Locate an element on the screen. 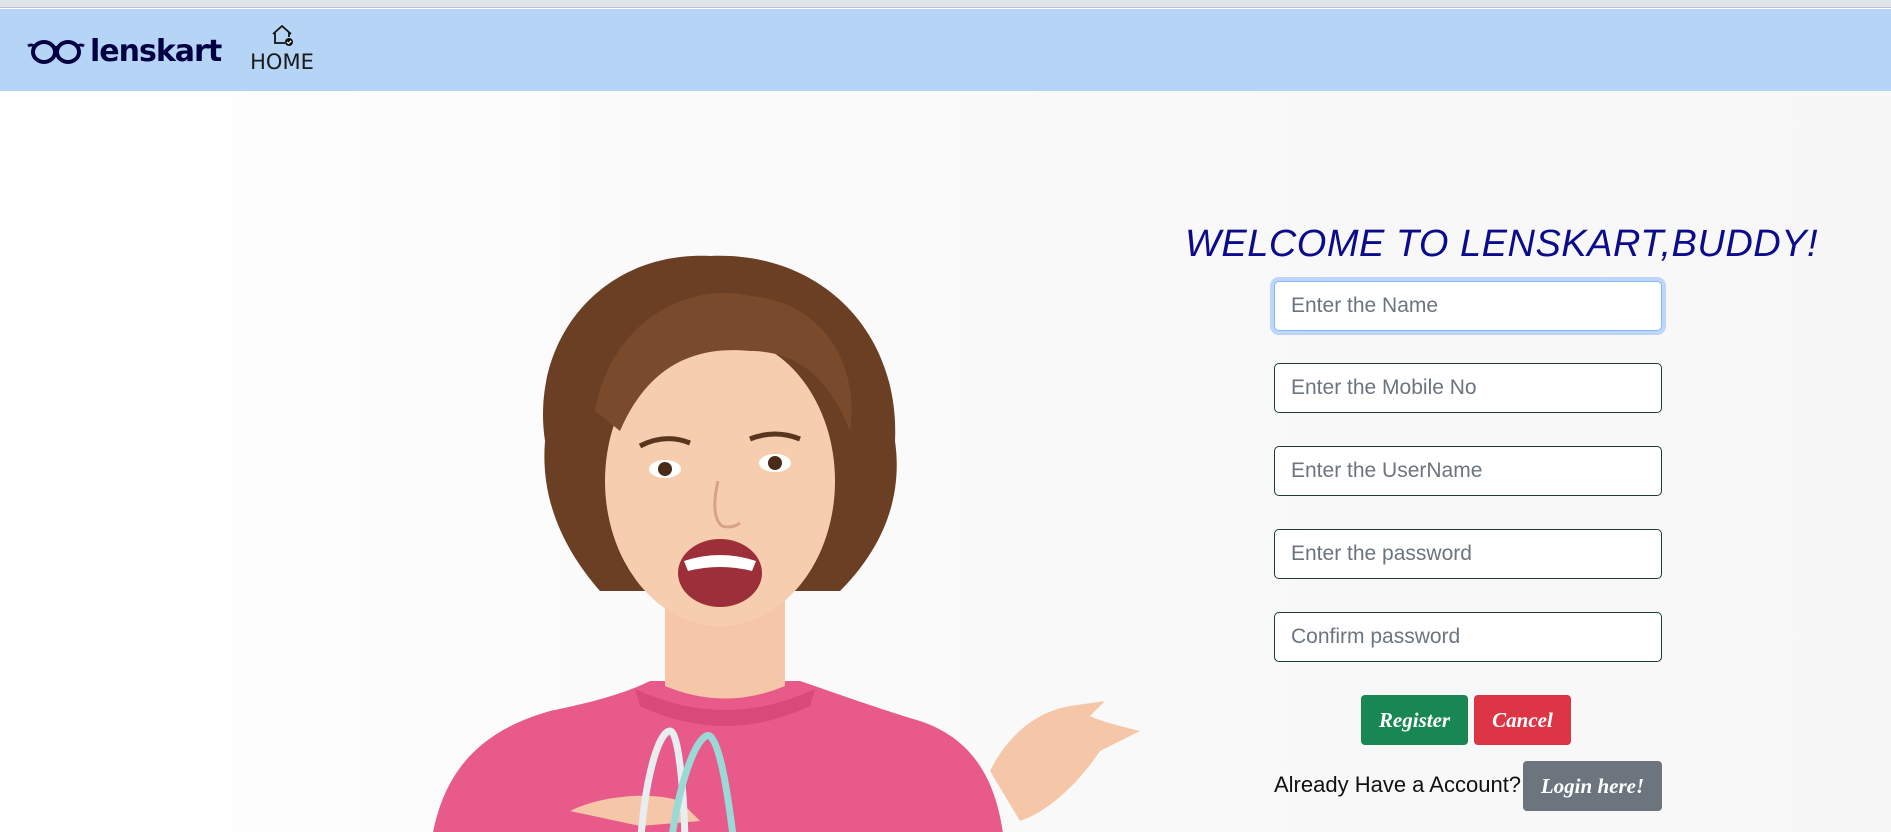 This screenshot has height=832, width=1891. home-icon is located at coordinates (282, 35).